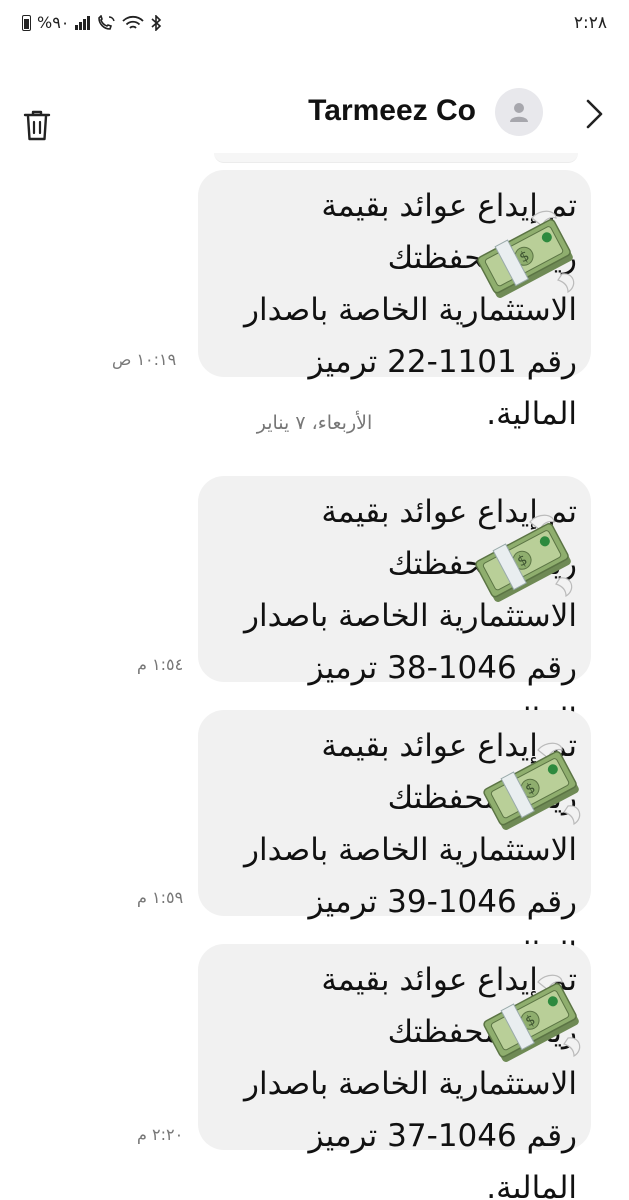  I want to click on message-time: ١:٥٤ م, so click(160, 664).